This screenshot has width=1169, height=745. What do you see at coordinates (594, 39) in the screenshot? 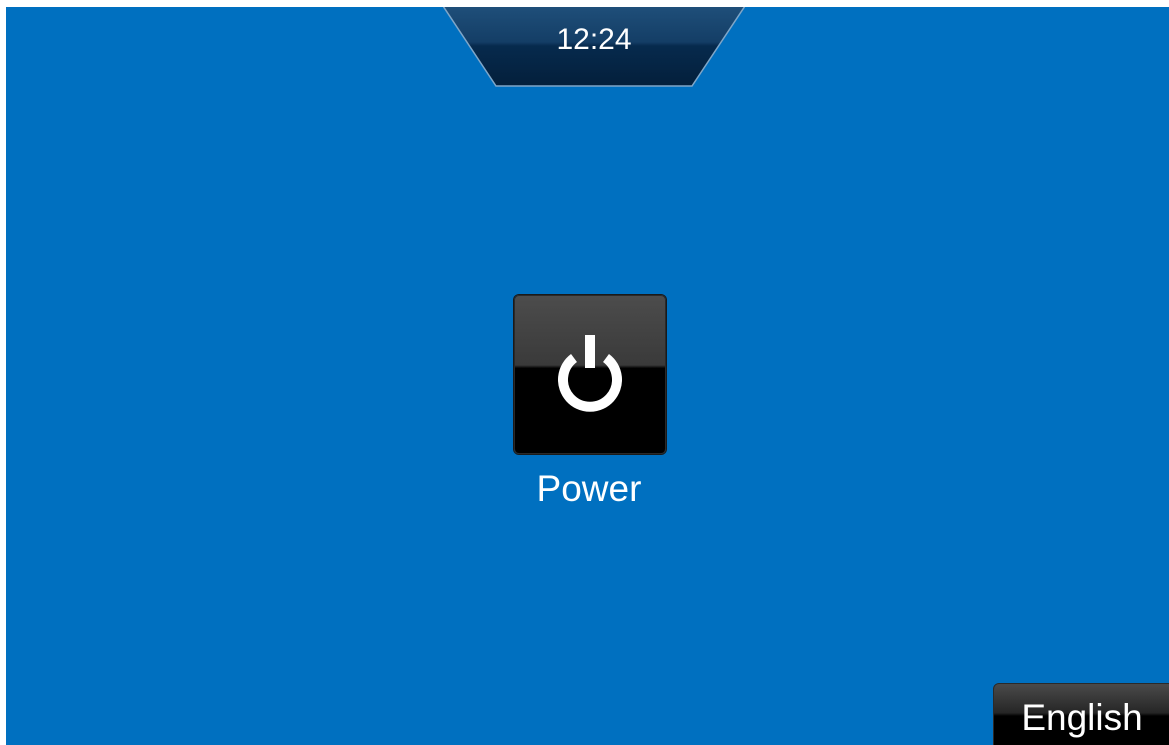
I see `clock-time: 12:24` at bounding box center [594, 39].